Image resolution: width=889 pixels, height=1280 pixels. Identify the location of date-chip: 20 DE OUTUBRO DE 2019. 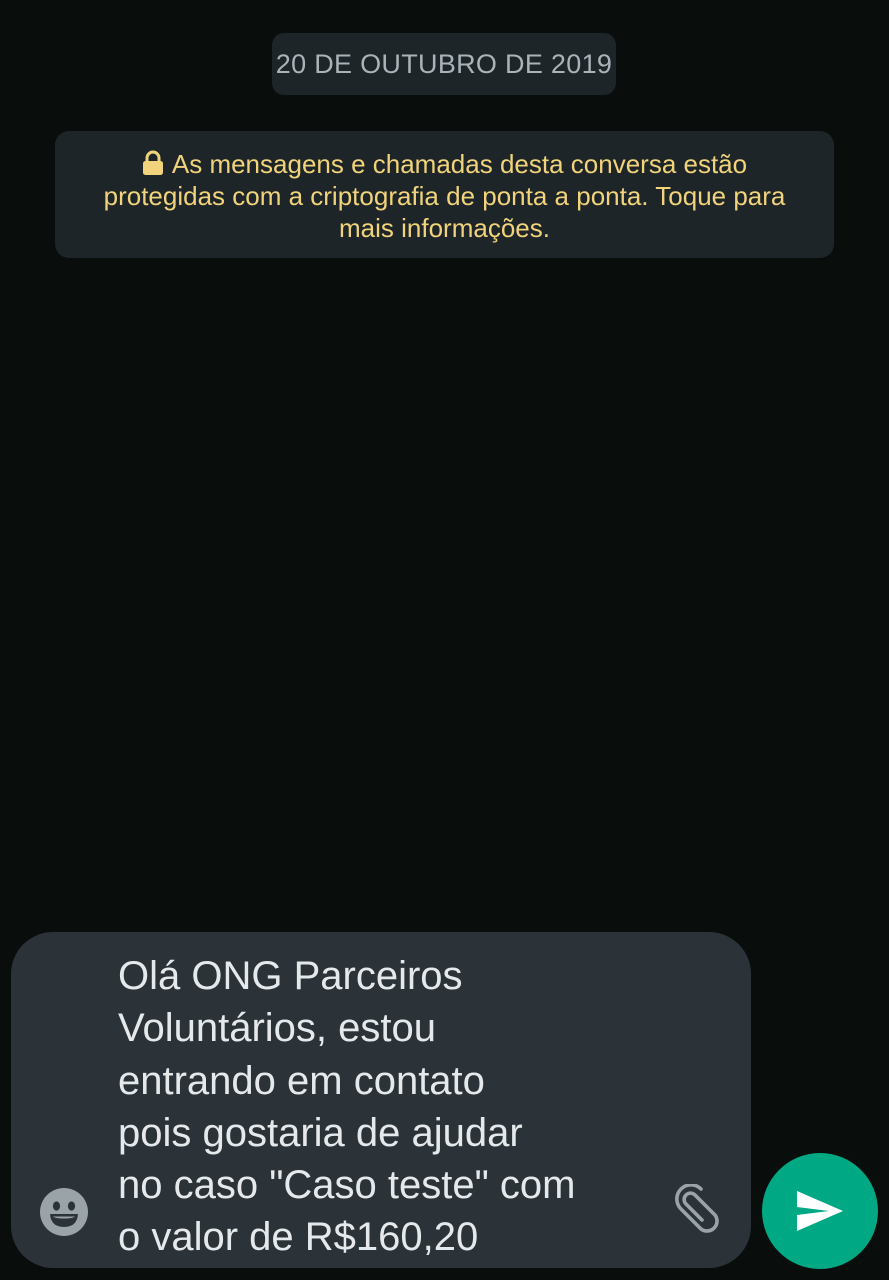
(444, 64).